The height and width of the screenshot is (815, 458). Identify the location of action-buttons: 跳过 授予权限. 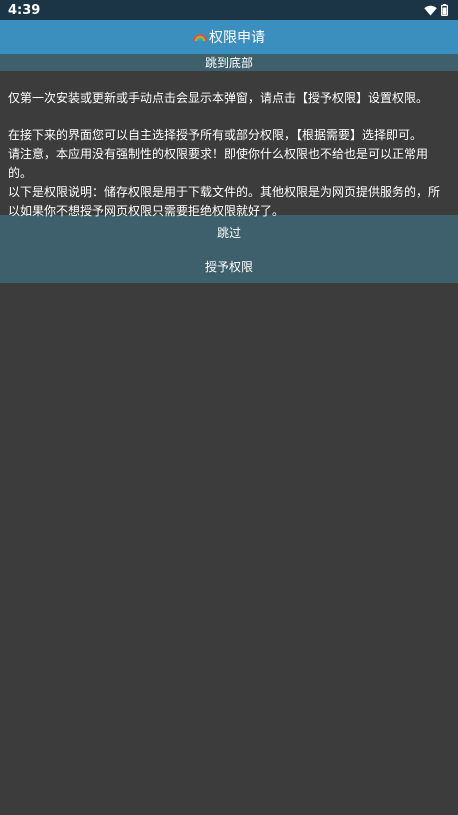
(229, 249).